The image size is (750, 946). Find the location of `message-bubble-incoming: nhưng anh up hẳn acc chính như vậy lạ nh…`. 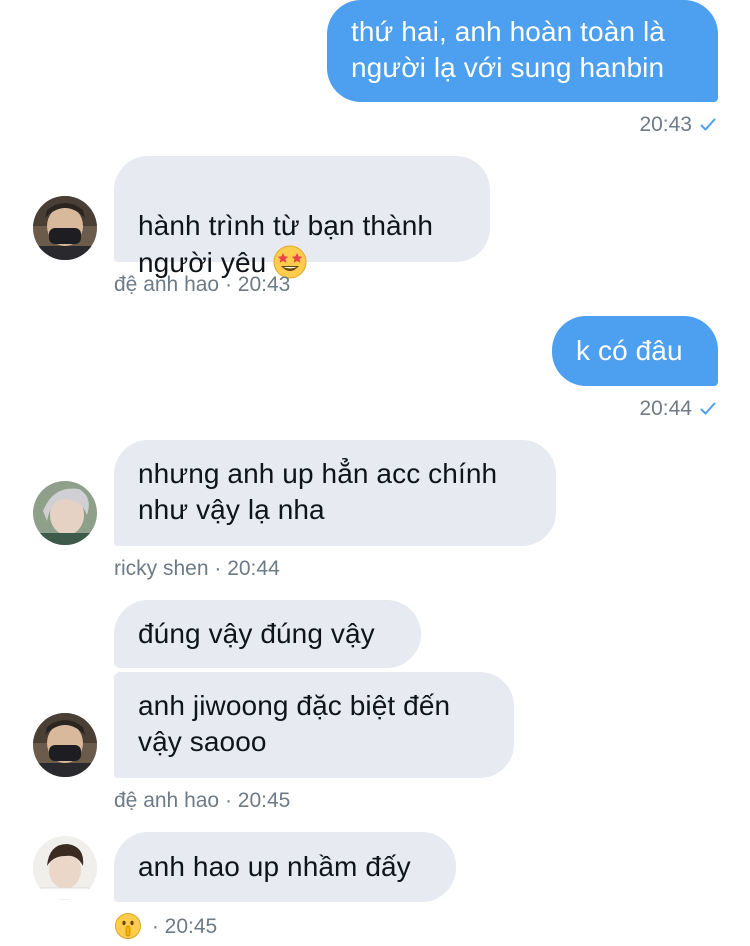

message-bubble-incoming: nhưng anh up hẳn acc chính như vậy lạ nh… is located at coordinates (335, 493).